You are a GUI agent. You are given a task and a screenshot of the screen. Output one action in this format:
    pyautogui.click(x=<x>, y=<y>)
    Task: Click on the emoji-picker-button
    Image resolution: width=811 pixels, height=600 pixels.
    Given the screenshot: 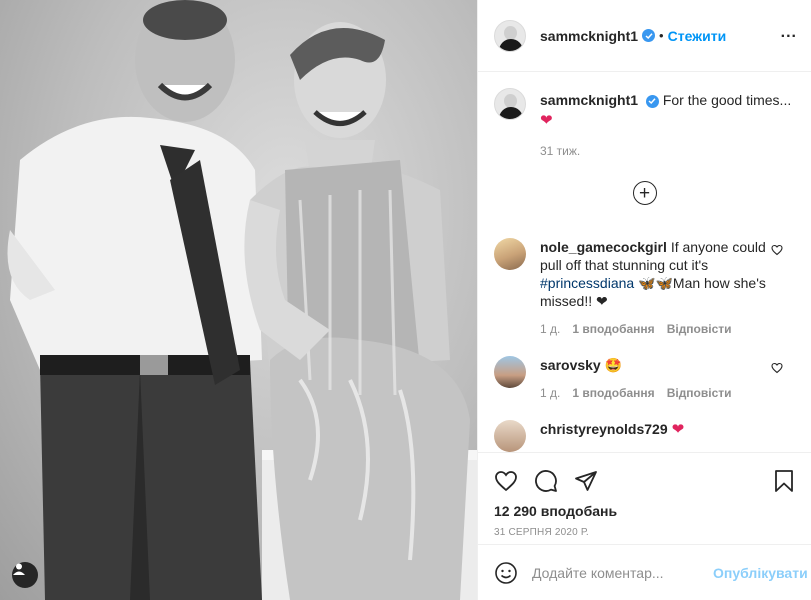 What is the action you would take?
    pyautogui.click(x=506, y=573)
    